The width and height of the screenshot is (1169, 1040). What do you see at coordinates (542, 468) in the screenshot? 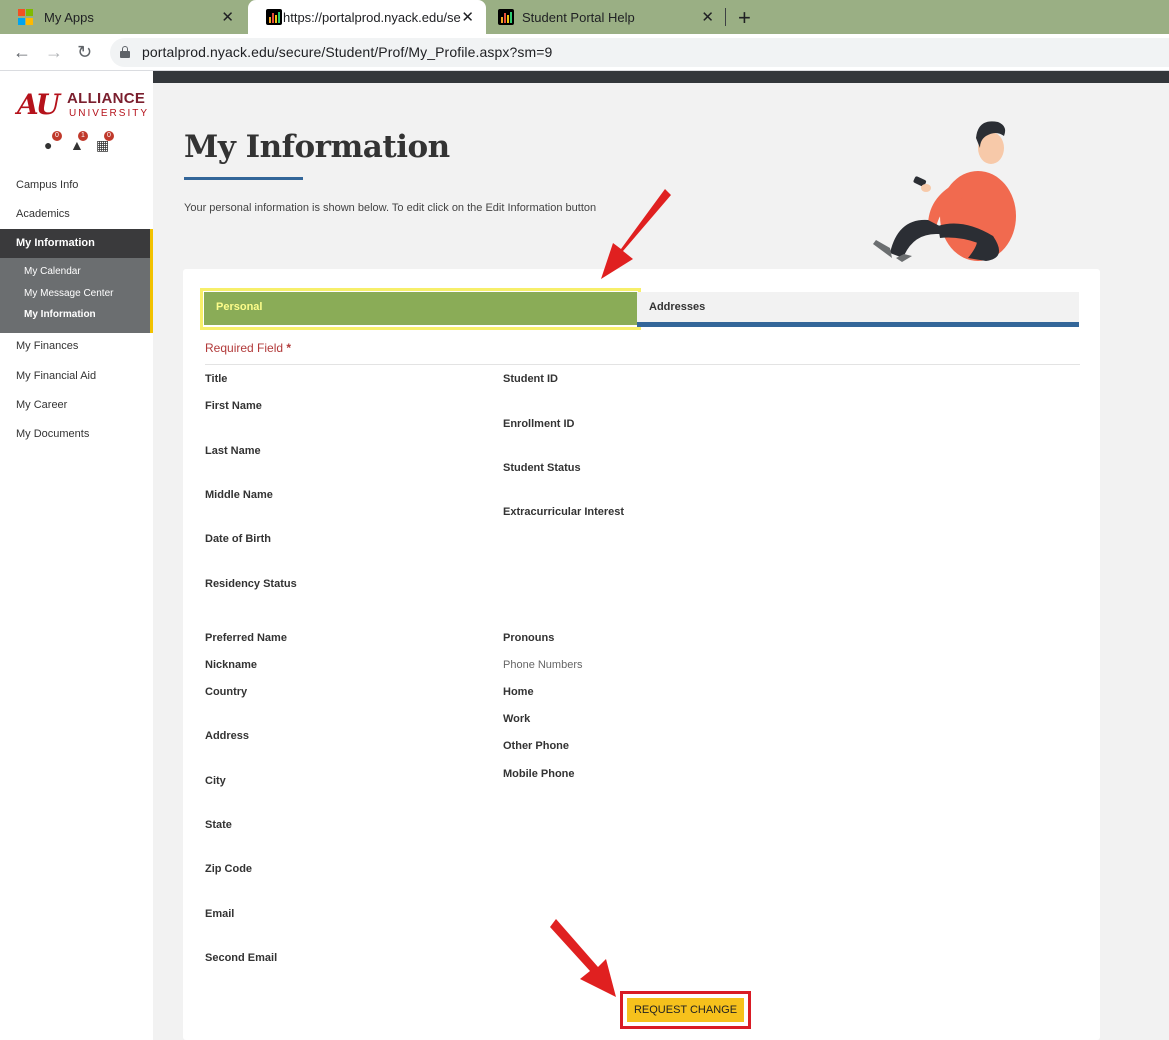
I see `field-label-student-status: Student Status` at bounding box center [542, 468].